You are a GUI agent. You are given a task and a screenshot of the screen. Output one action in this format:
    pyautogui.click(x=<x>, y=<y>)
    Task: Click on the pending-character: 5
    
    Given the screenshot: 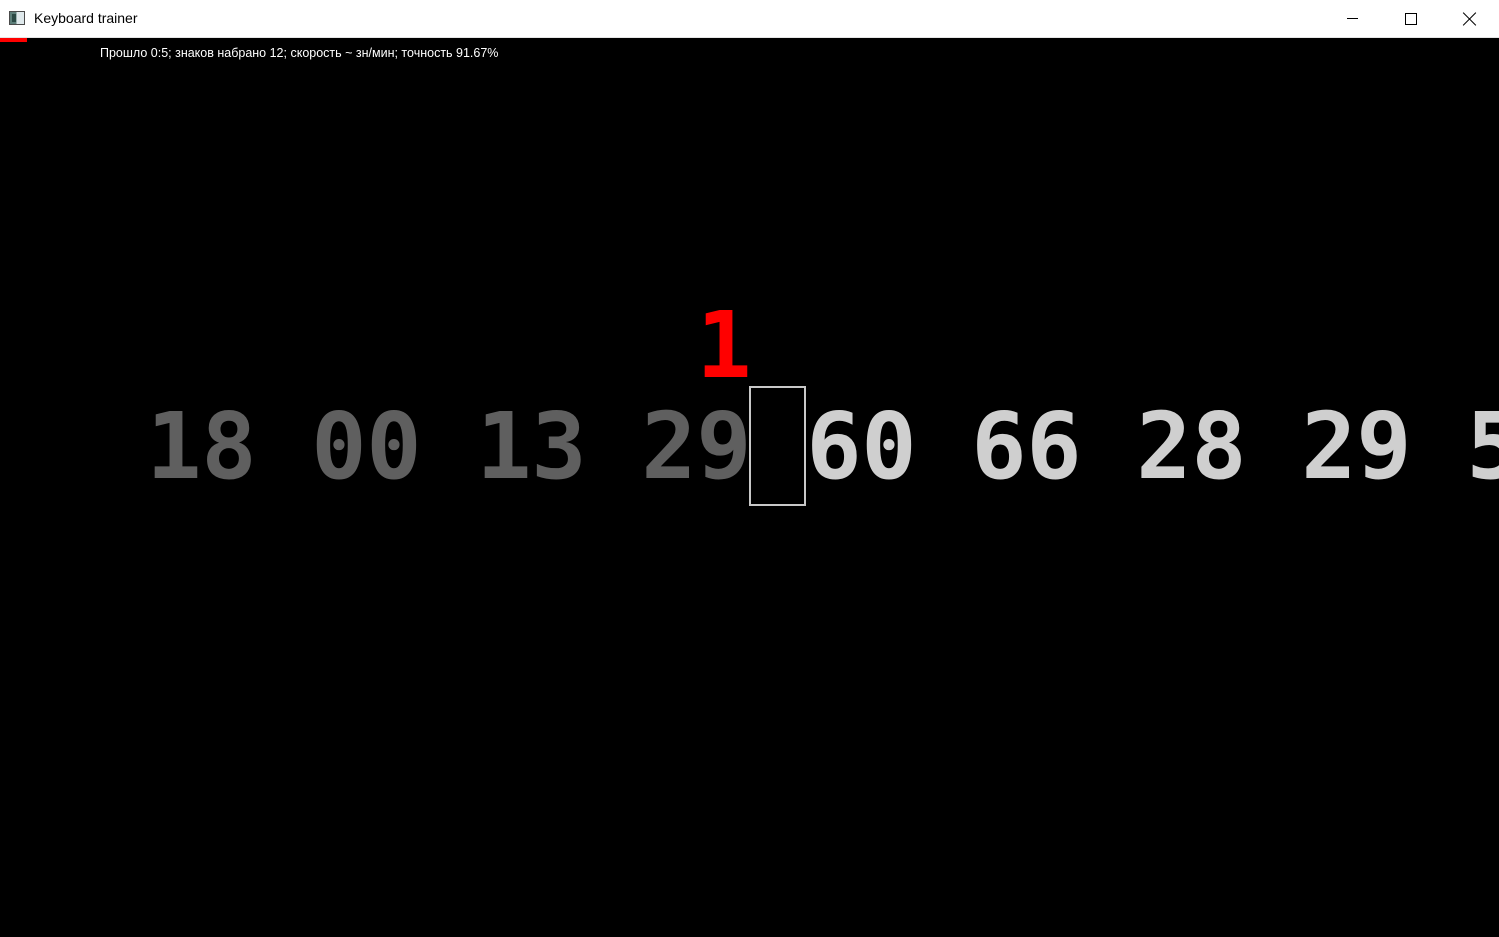 What is the action you would take?
    pyautogui.click(x=1482, y=446)
    